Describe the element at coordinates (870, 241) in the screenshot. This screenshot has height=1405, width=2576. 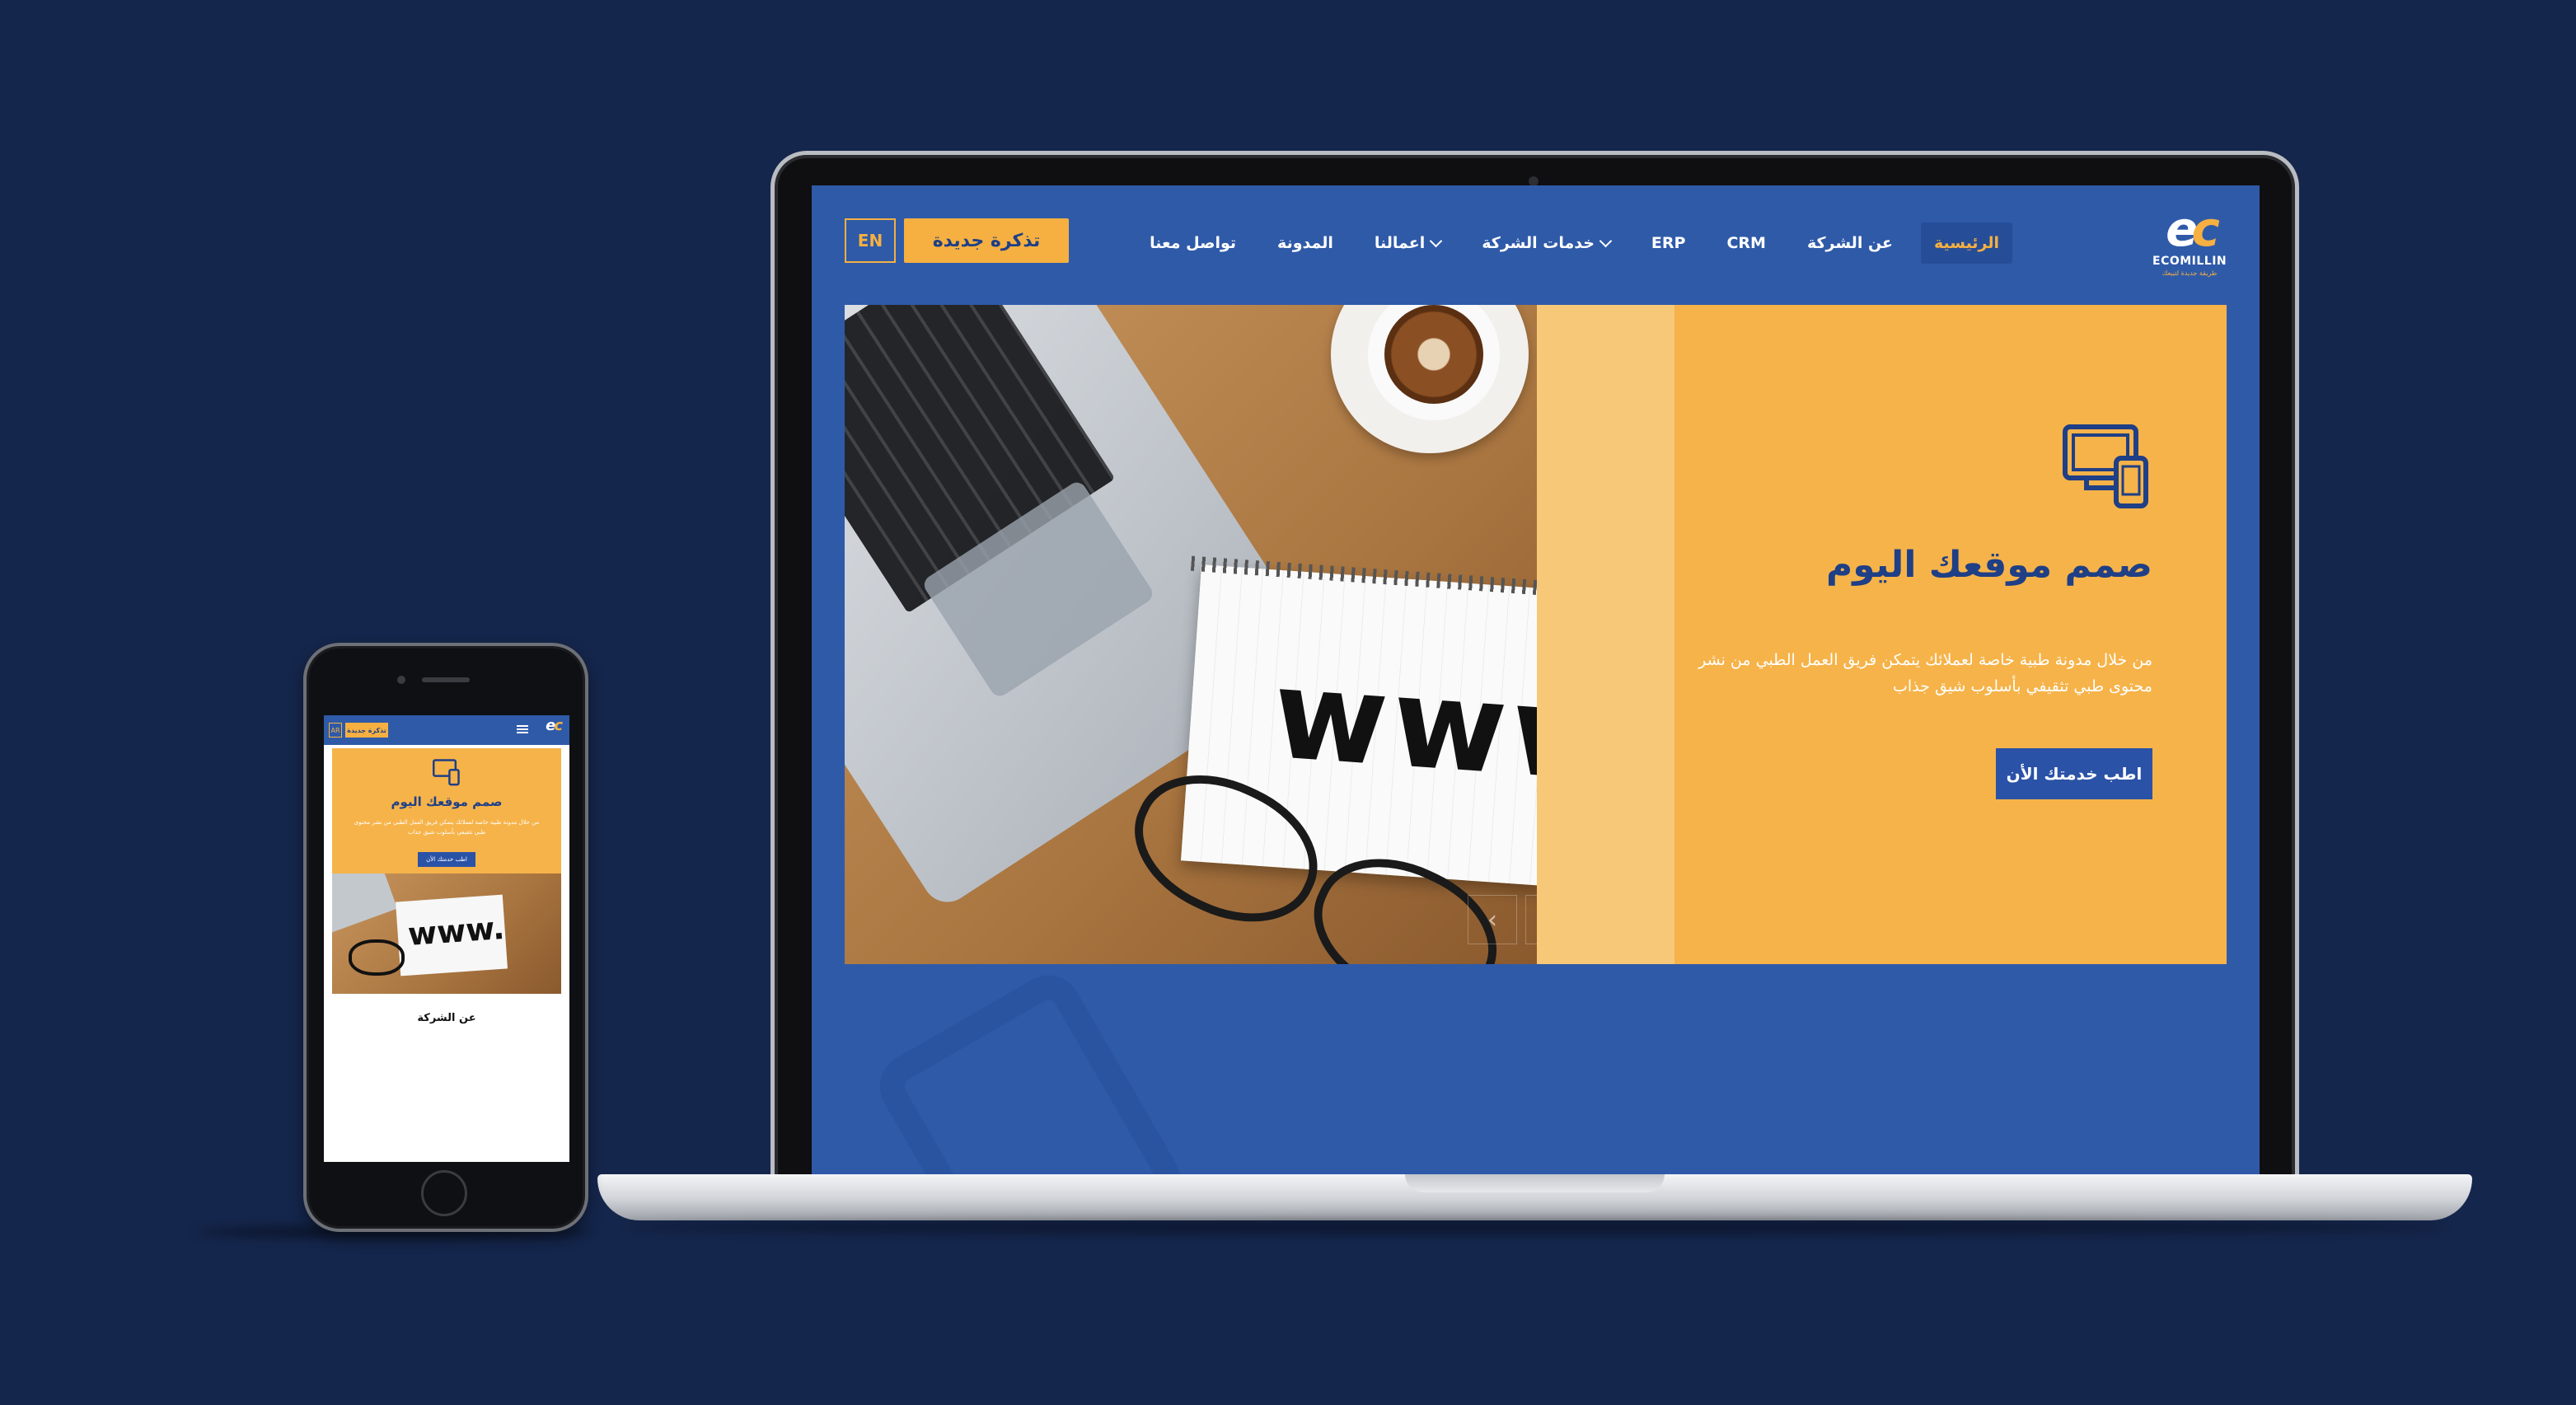
I see `language-toggle-button: EN` at that location.